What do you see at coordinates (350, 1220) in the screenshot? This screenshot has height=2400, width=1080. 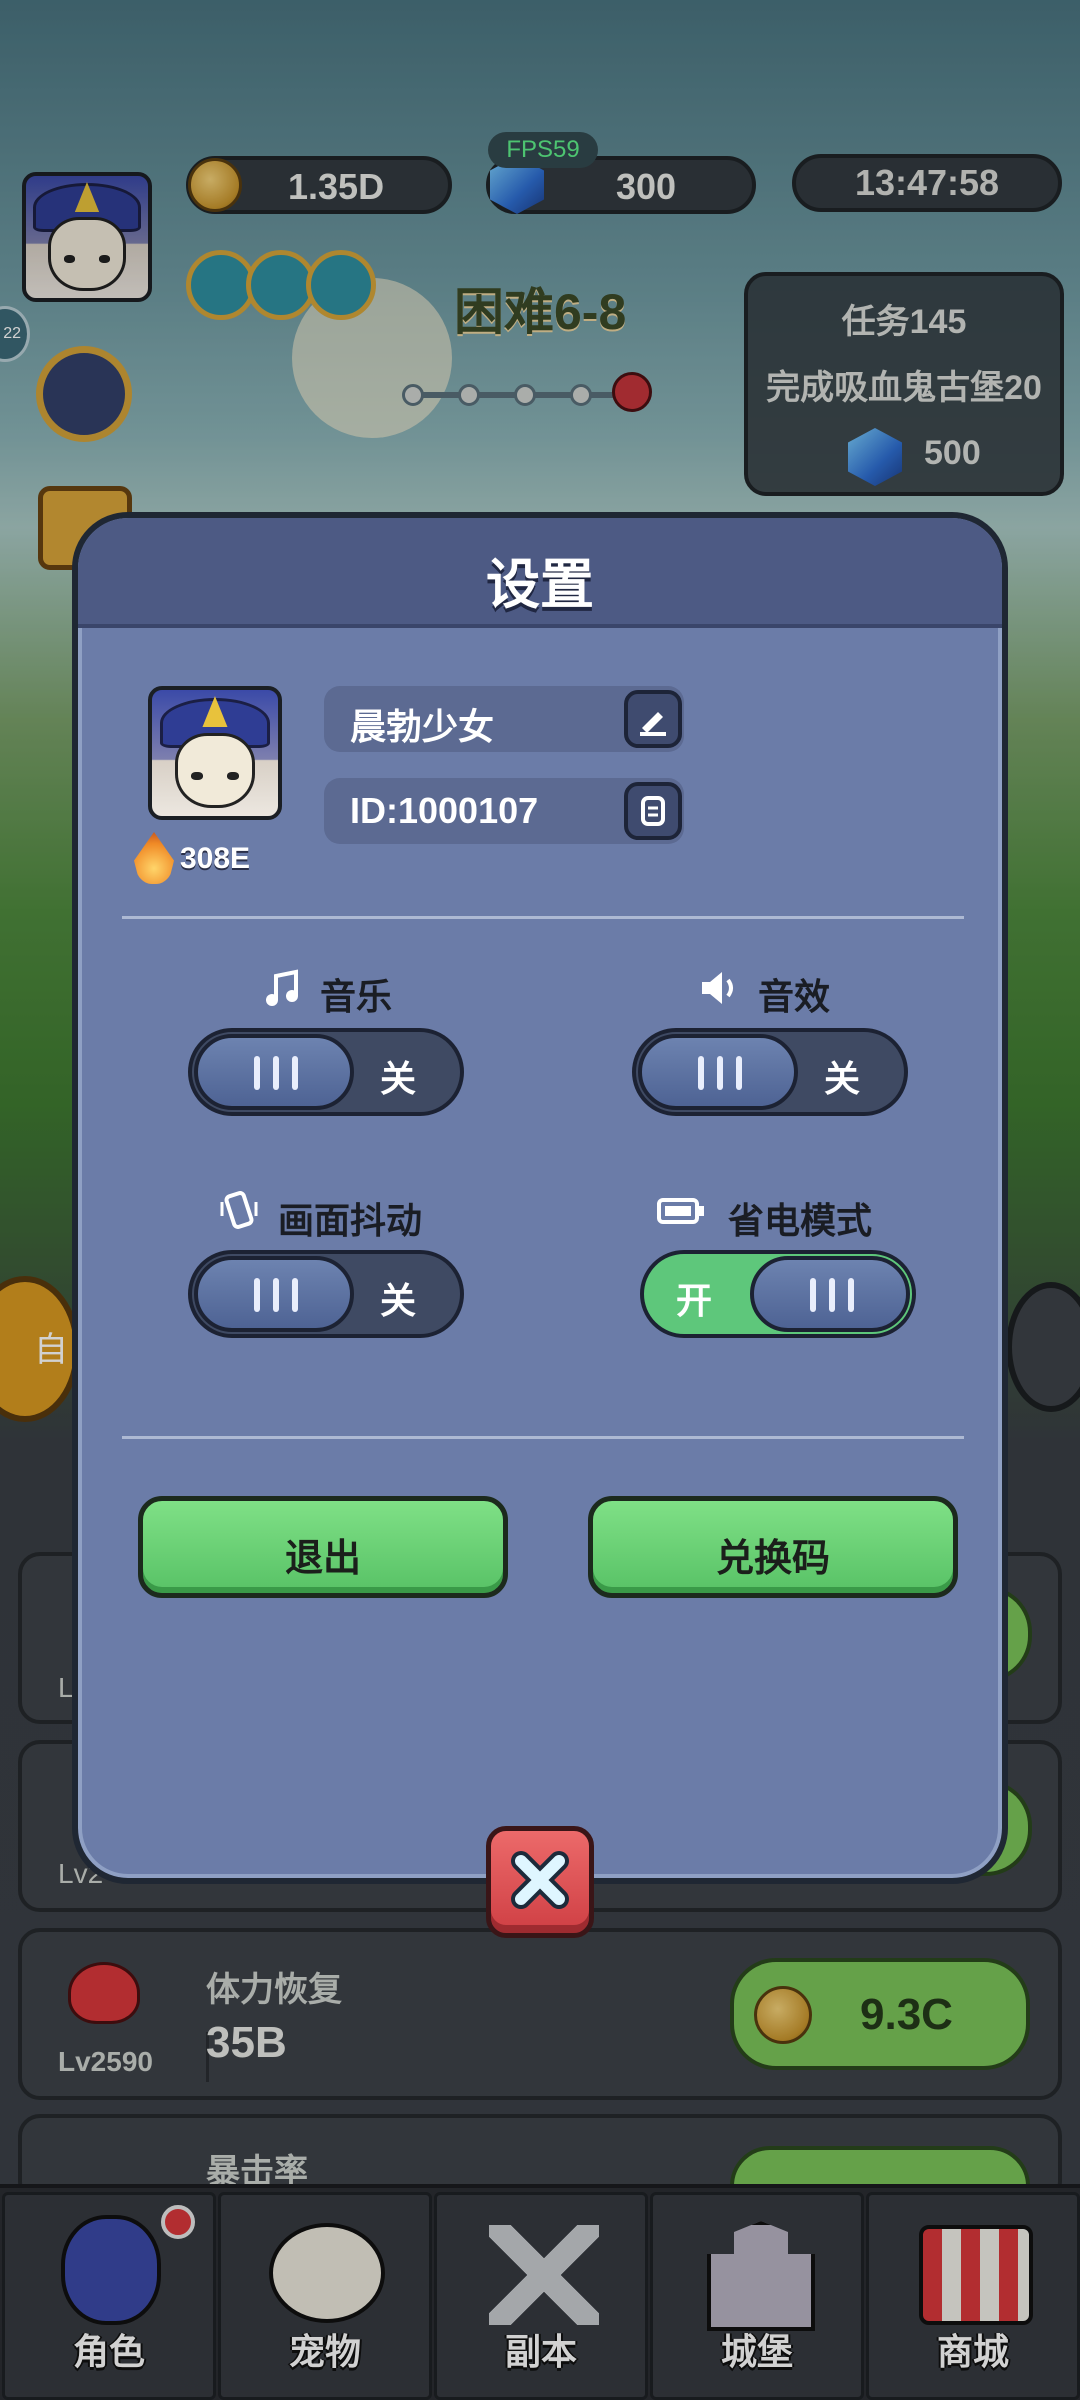 I see `shake-label: 画面抖动` at bounding box center [350, 1220].